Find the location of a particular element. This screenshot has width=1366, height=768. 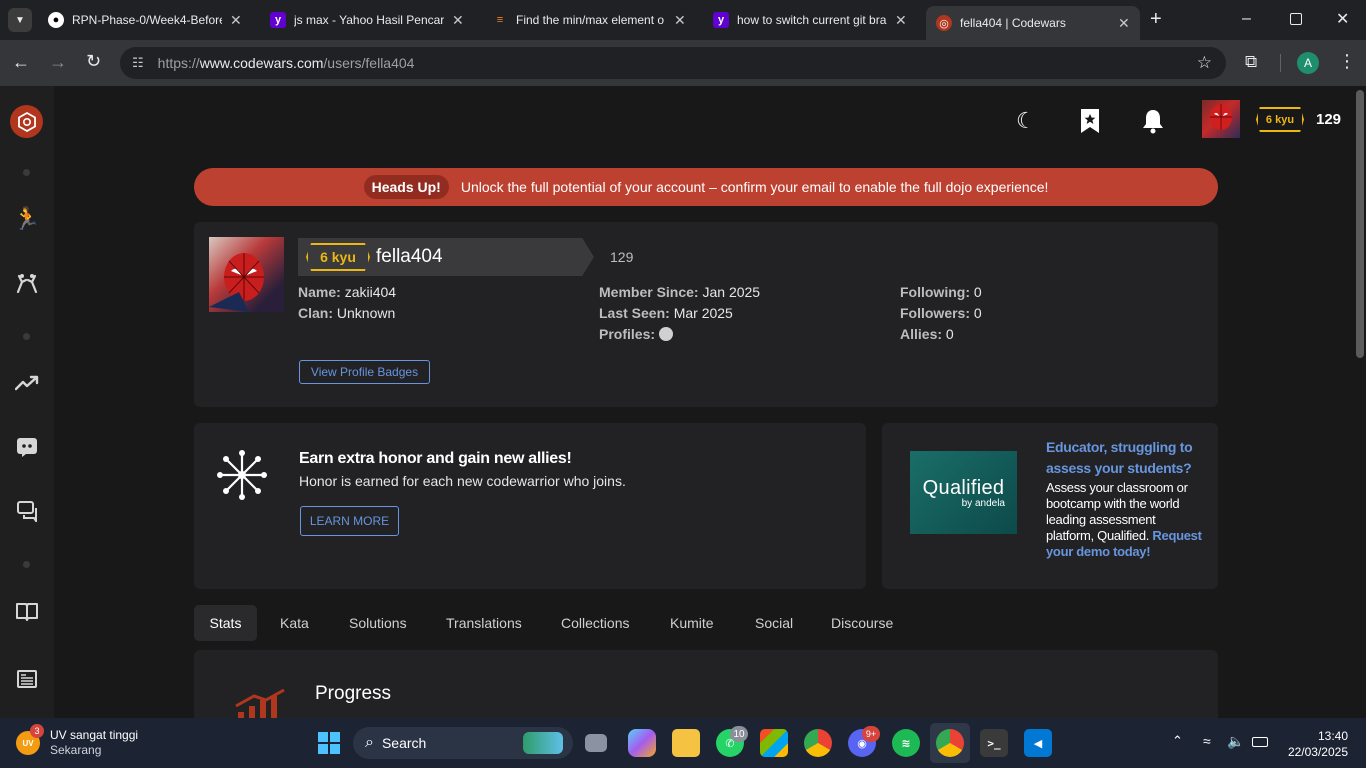

browser-tab-4: y how to switch current git bra ✕ is located at coordinates (810, 20).